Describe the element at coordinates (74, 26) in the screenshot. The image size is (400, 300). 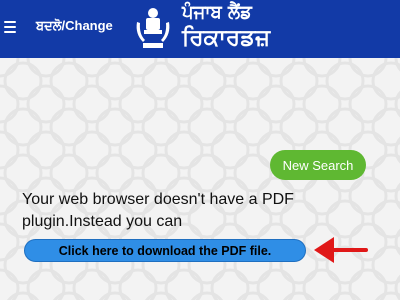
I see `language-toggle: ਬਦਲੋ/Change` at that location.